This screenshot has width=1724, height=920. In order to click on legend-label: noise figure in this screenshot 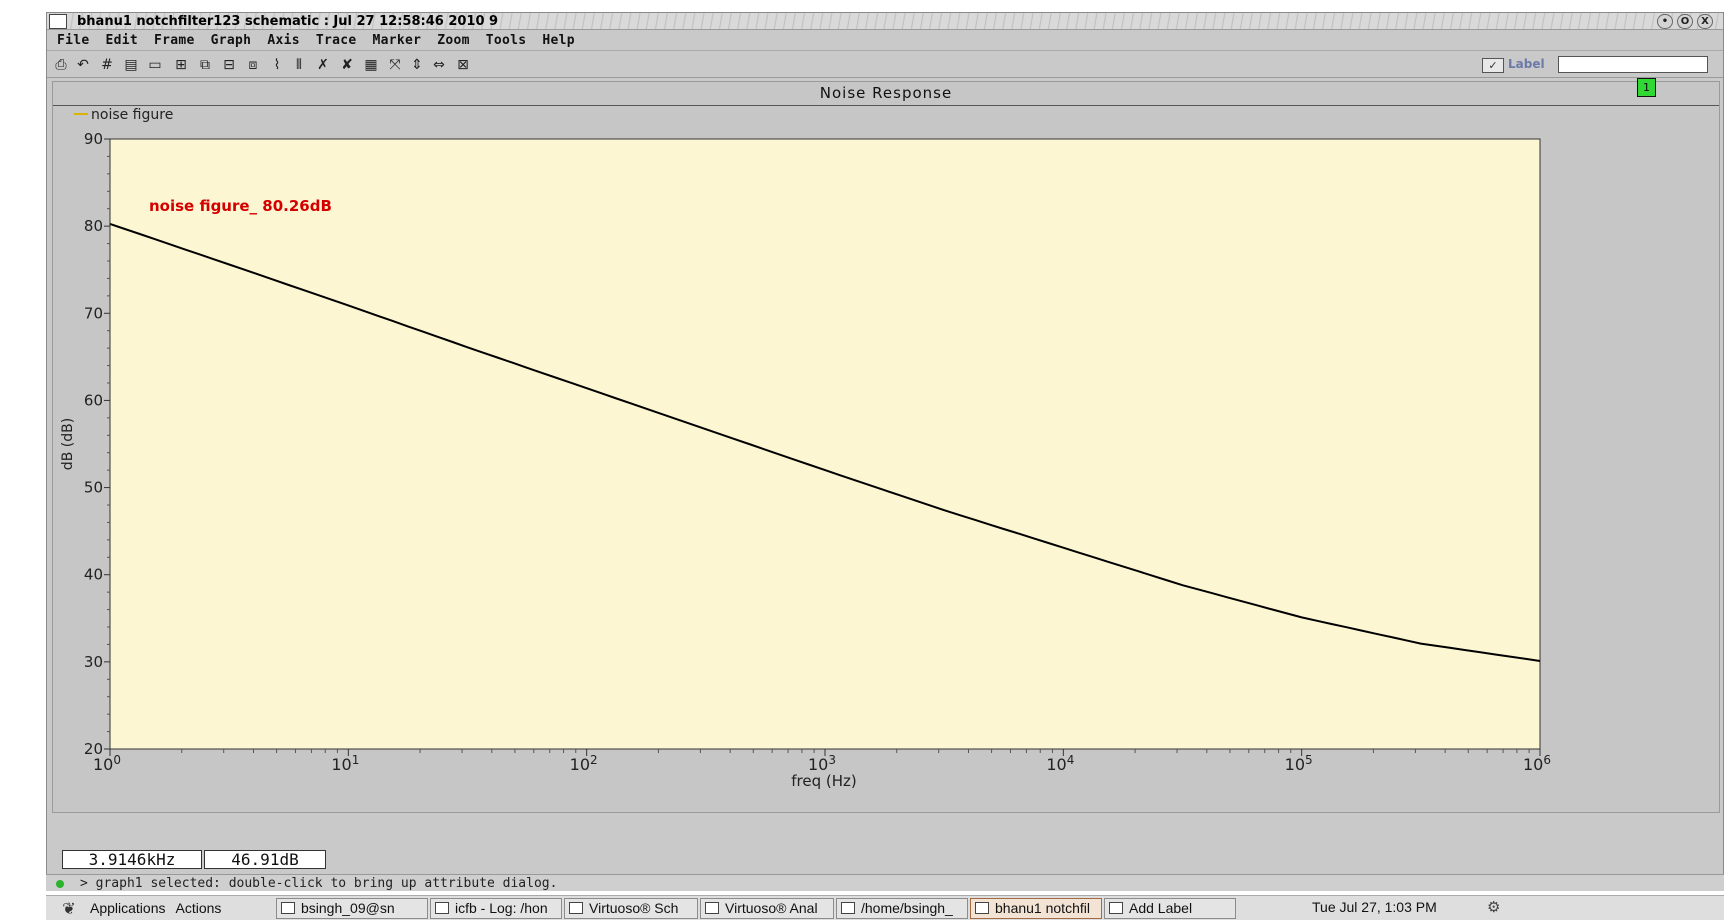, I will do `click(132, 115)`.